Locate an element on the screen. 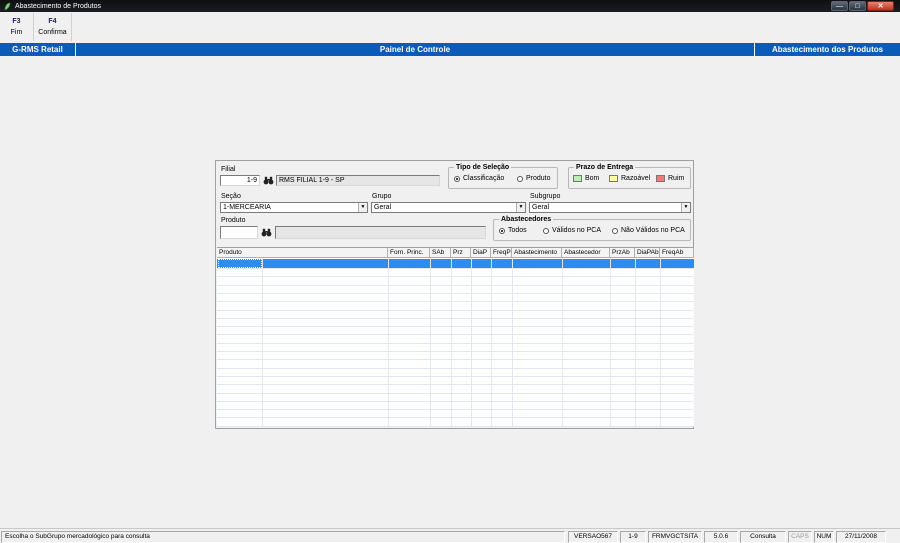 The width and height of the screenshot is (900, 543). col-freqab: FreqAb is located at coordinates (677, 253).